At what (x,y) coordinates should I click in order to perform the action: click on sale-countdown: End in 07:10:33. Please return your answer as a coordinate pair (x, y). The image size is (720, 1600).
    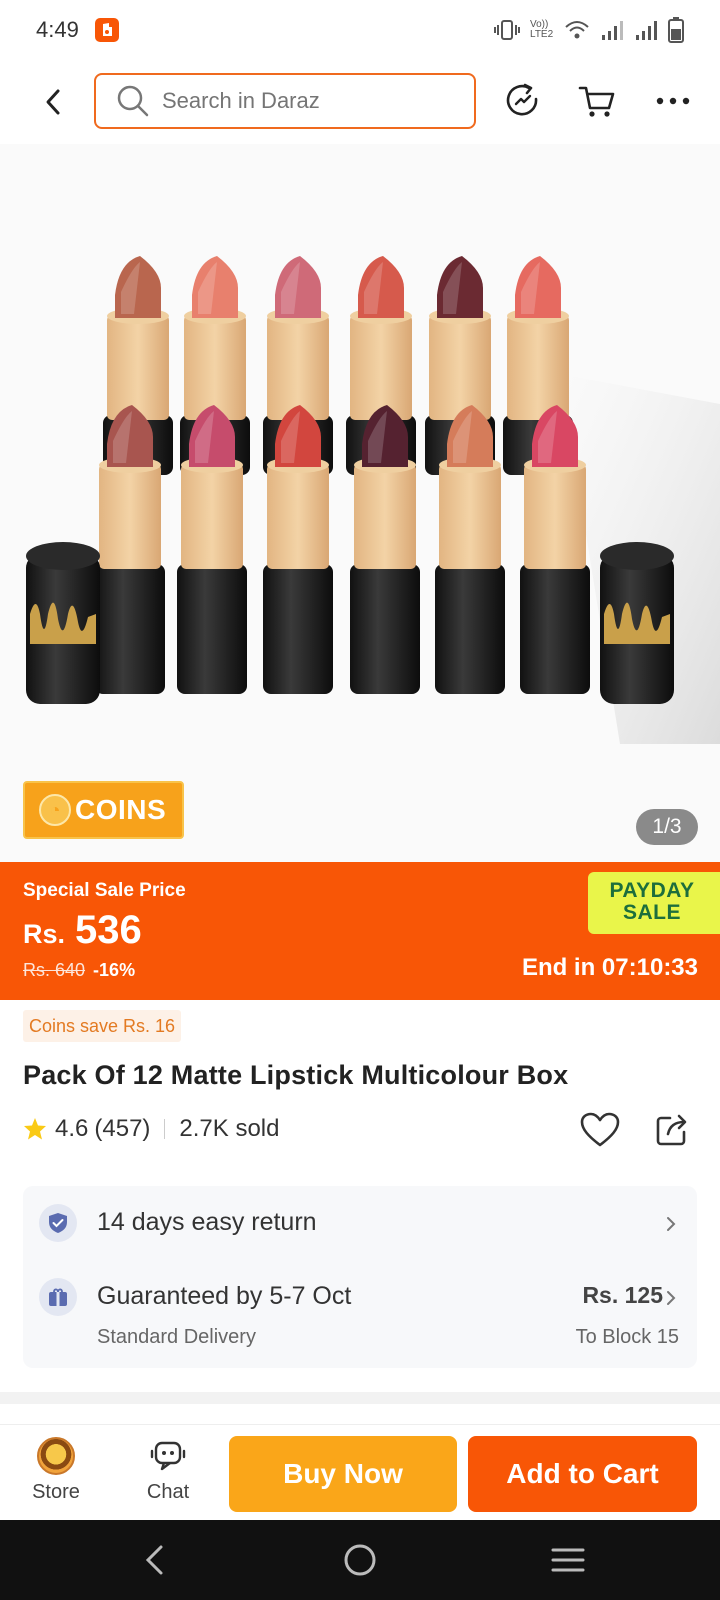
    Looking at the image, I should click on (609, 967).